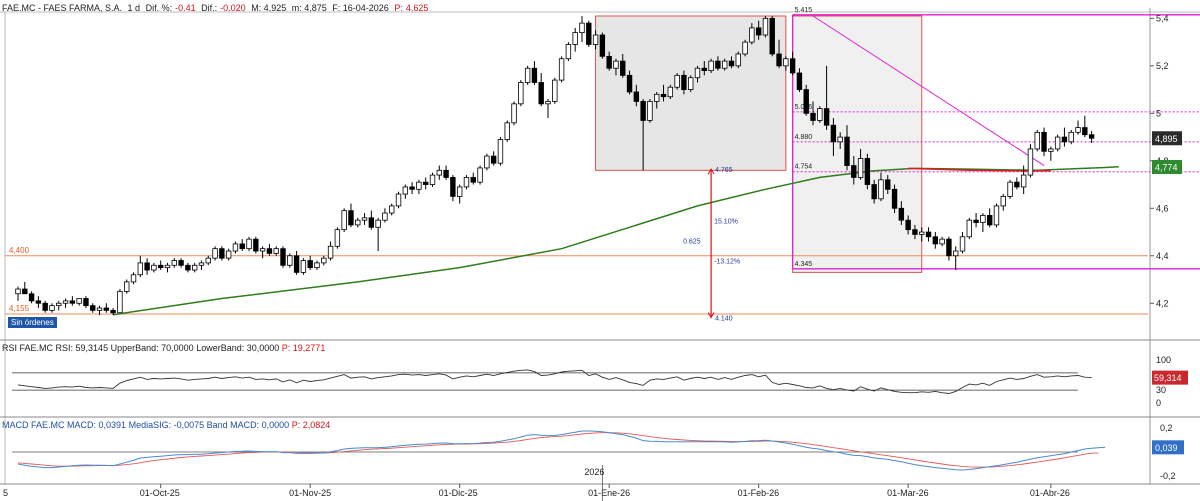 This screenshot has height=501, width=1200. Describe the element at coordinates (1166, 428) in the screenshot. I see `macd-axis-label: 0,2` at that location.